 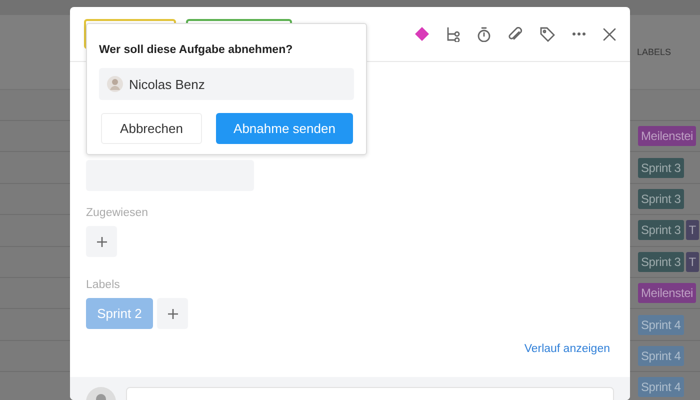 What do you see at coordinates (115, 84) in the screenshot?
I see `avatar-icon` at bounding box center [115, 84].